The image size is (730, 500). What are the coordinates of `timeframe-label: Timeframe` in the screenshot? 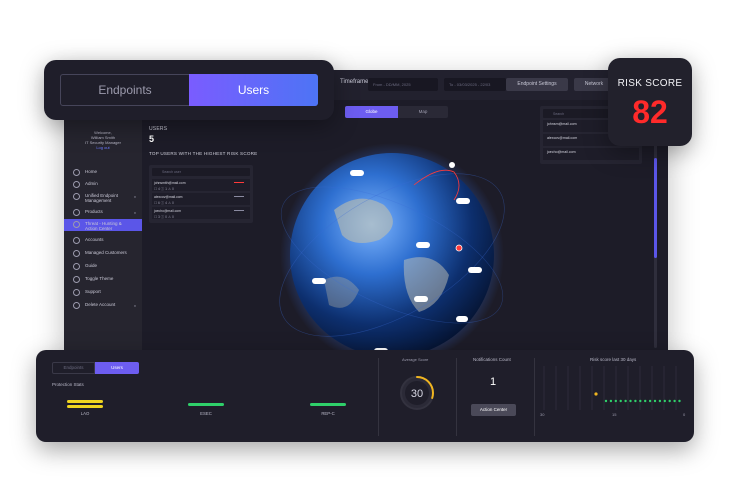 It's located at (354, 82).